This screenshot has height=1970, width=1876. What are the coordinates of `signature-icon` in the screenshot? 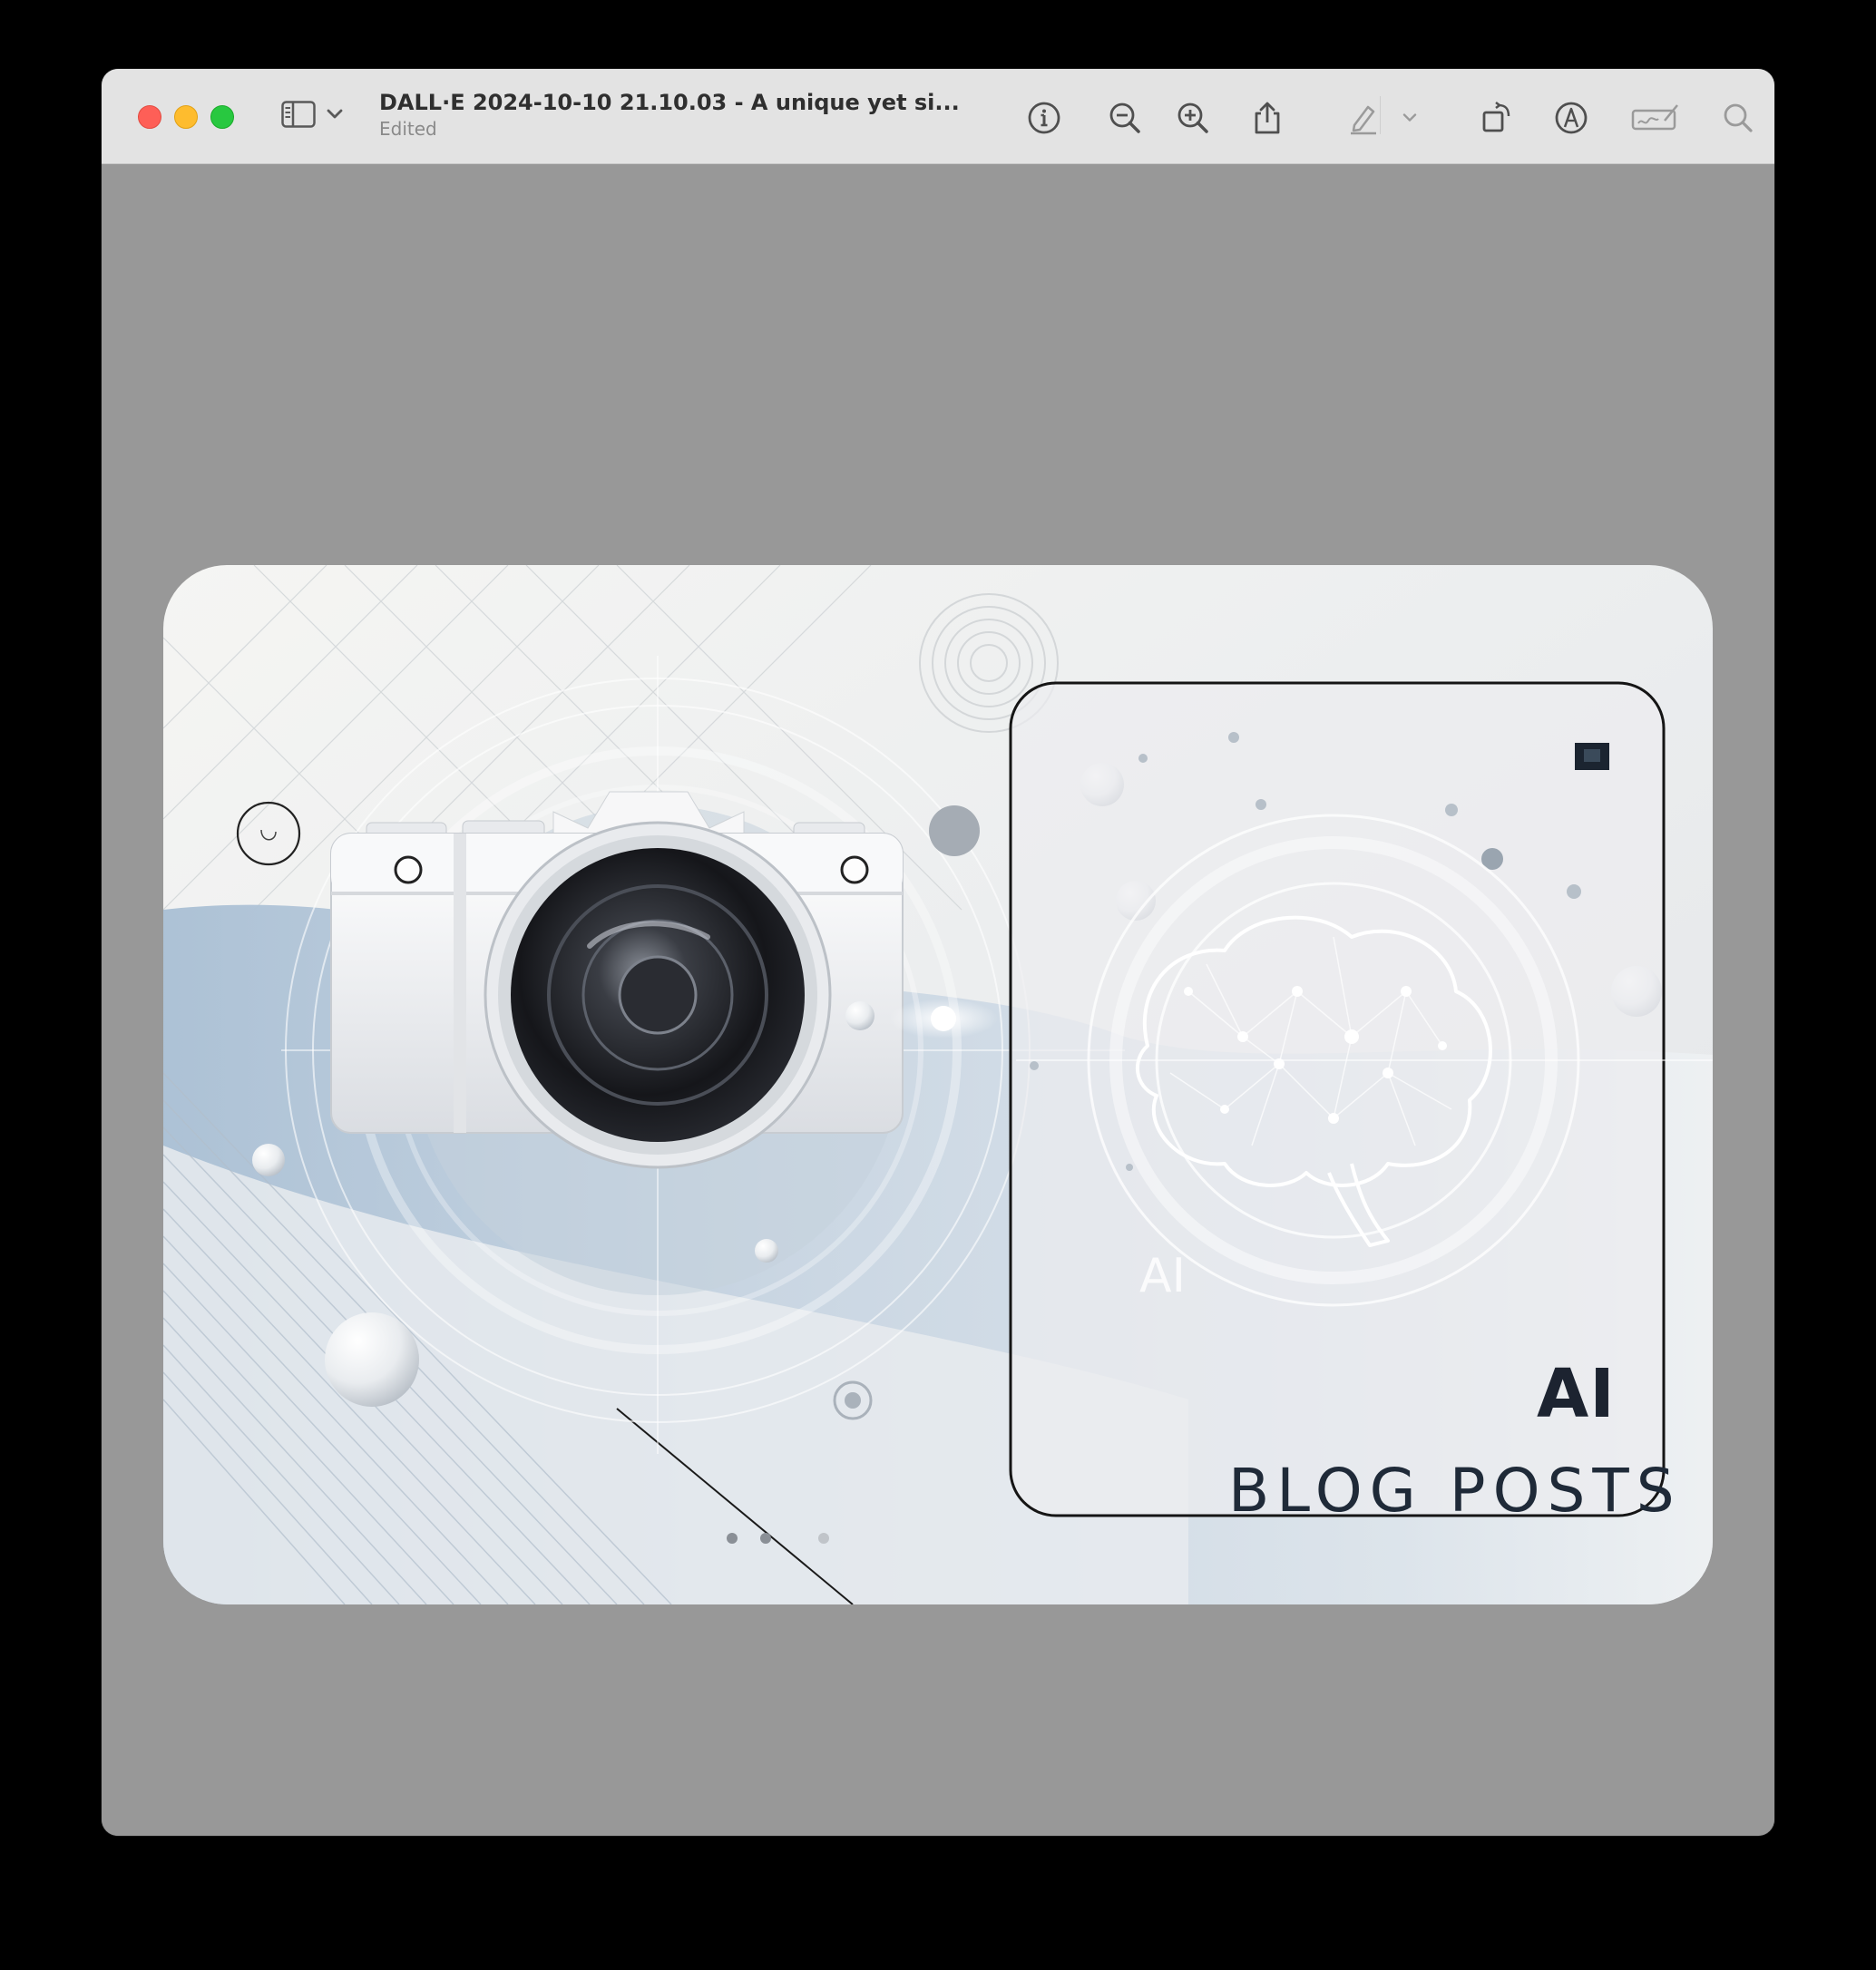 It's located at (1654, 117).